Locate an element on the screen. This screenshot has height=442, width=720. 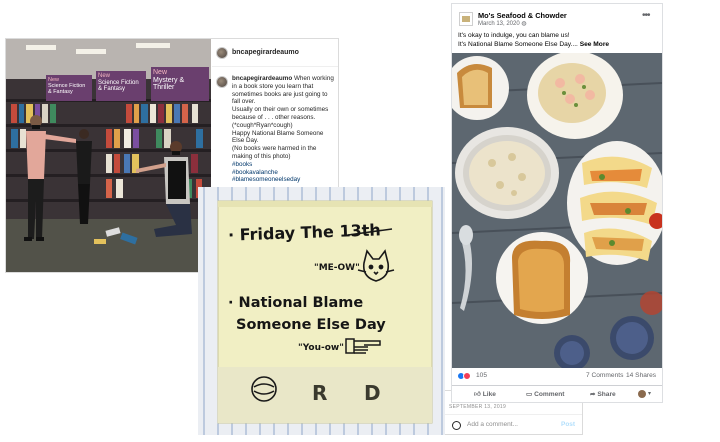
post-actions: 👍︎ Like ▭ Comment ➦ Share ▾ is located at coordinates (557, 394).